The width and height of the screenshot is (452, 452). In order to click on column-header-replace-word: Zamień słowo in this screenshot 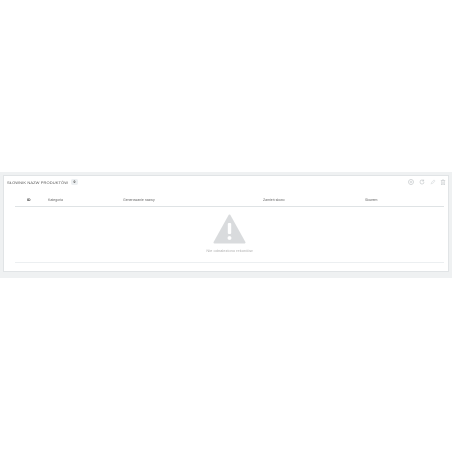, I will do `click(274, 200)`.